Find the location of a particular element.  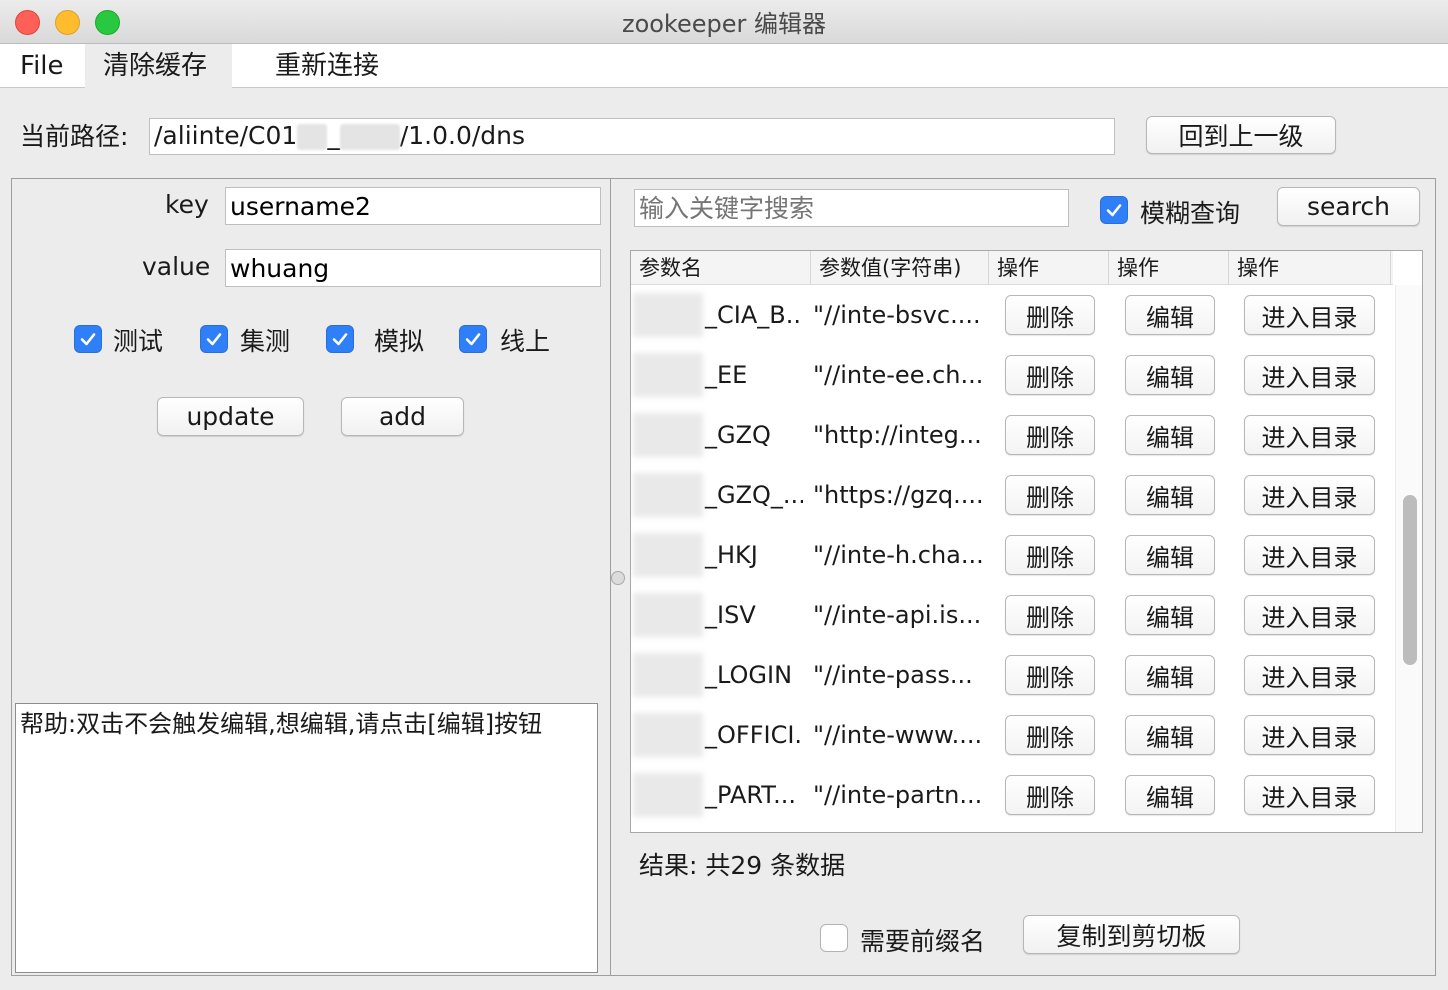

param-name-cell: _HKJ is located at coordinates (717, 555).